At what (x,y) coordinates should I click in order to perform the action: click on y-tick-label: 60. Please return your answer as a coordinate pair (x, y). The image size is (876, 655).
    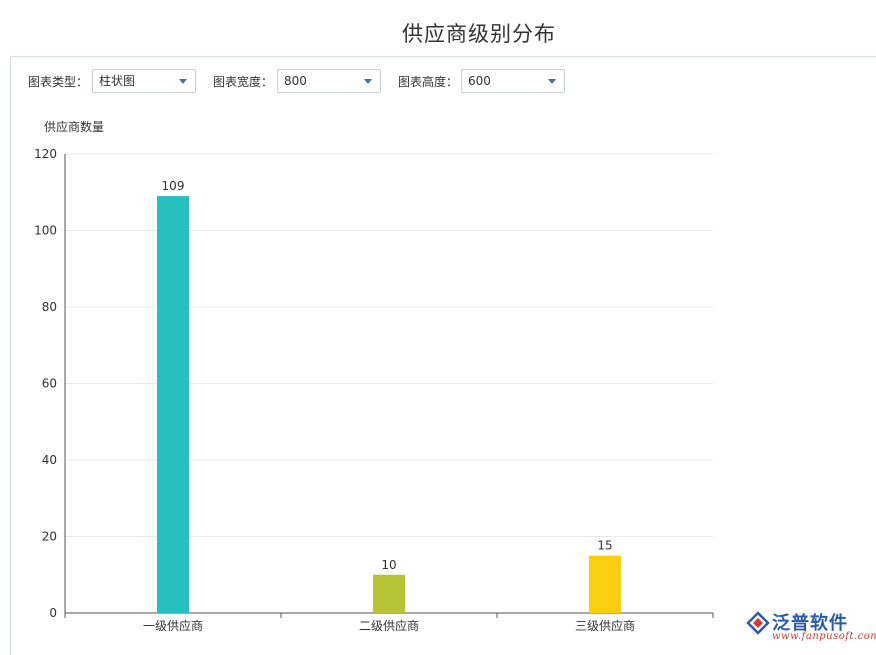
    Looking at the image, I should click on (49, 384).